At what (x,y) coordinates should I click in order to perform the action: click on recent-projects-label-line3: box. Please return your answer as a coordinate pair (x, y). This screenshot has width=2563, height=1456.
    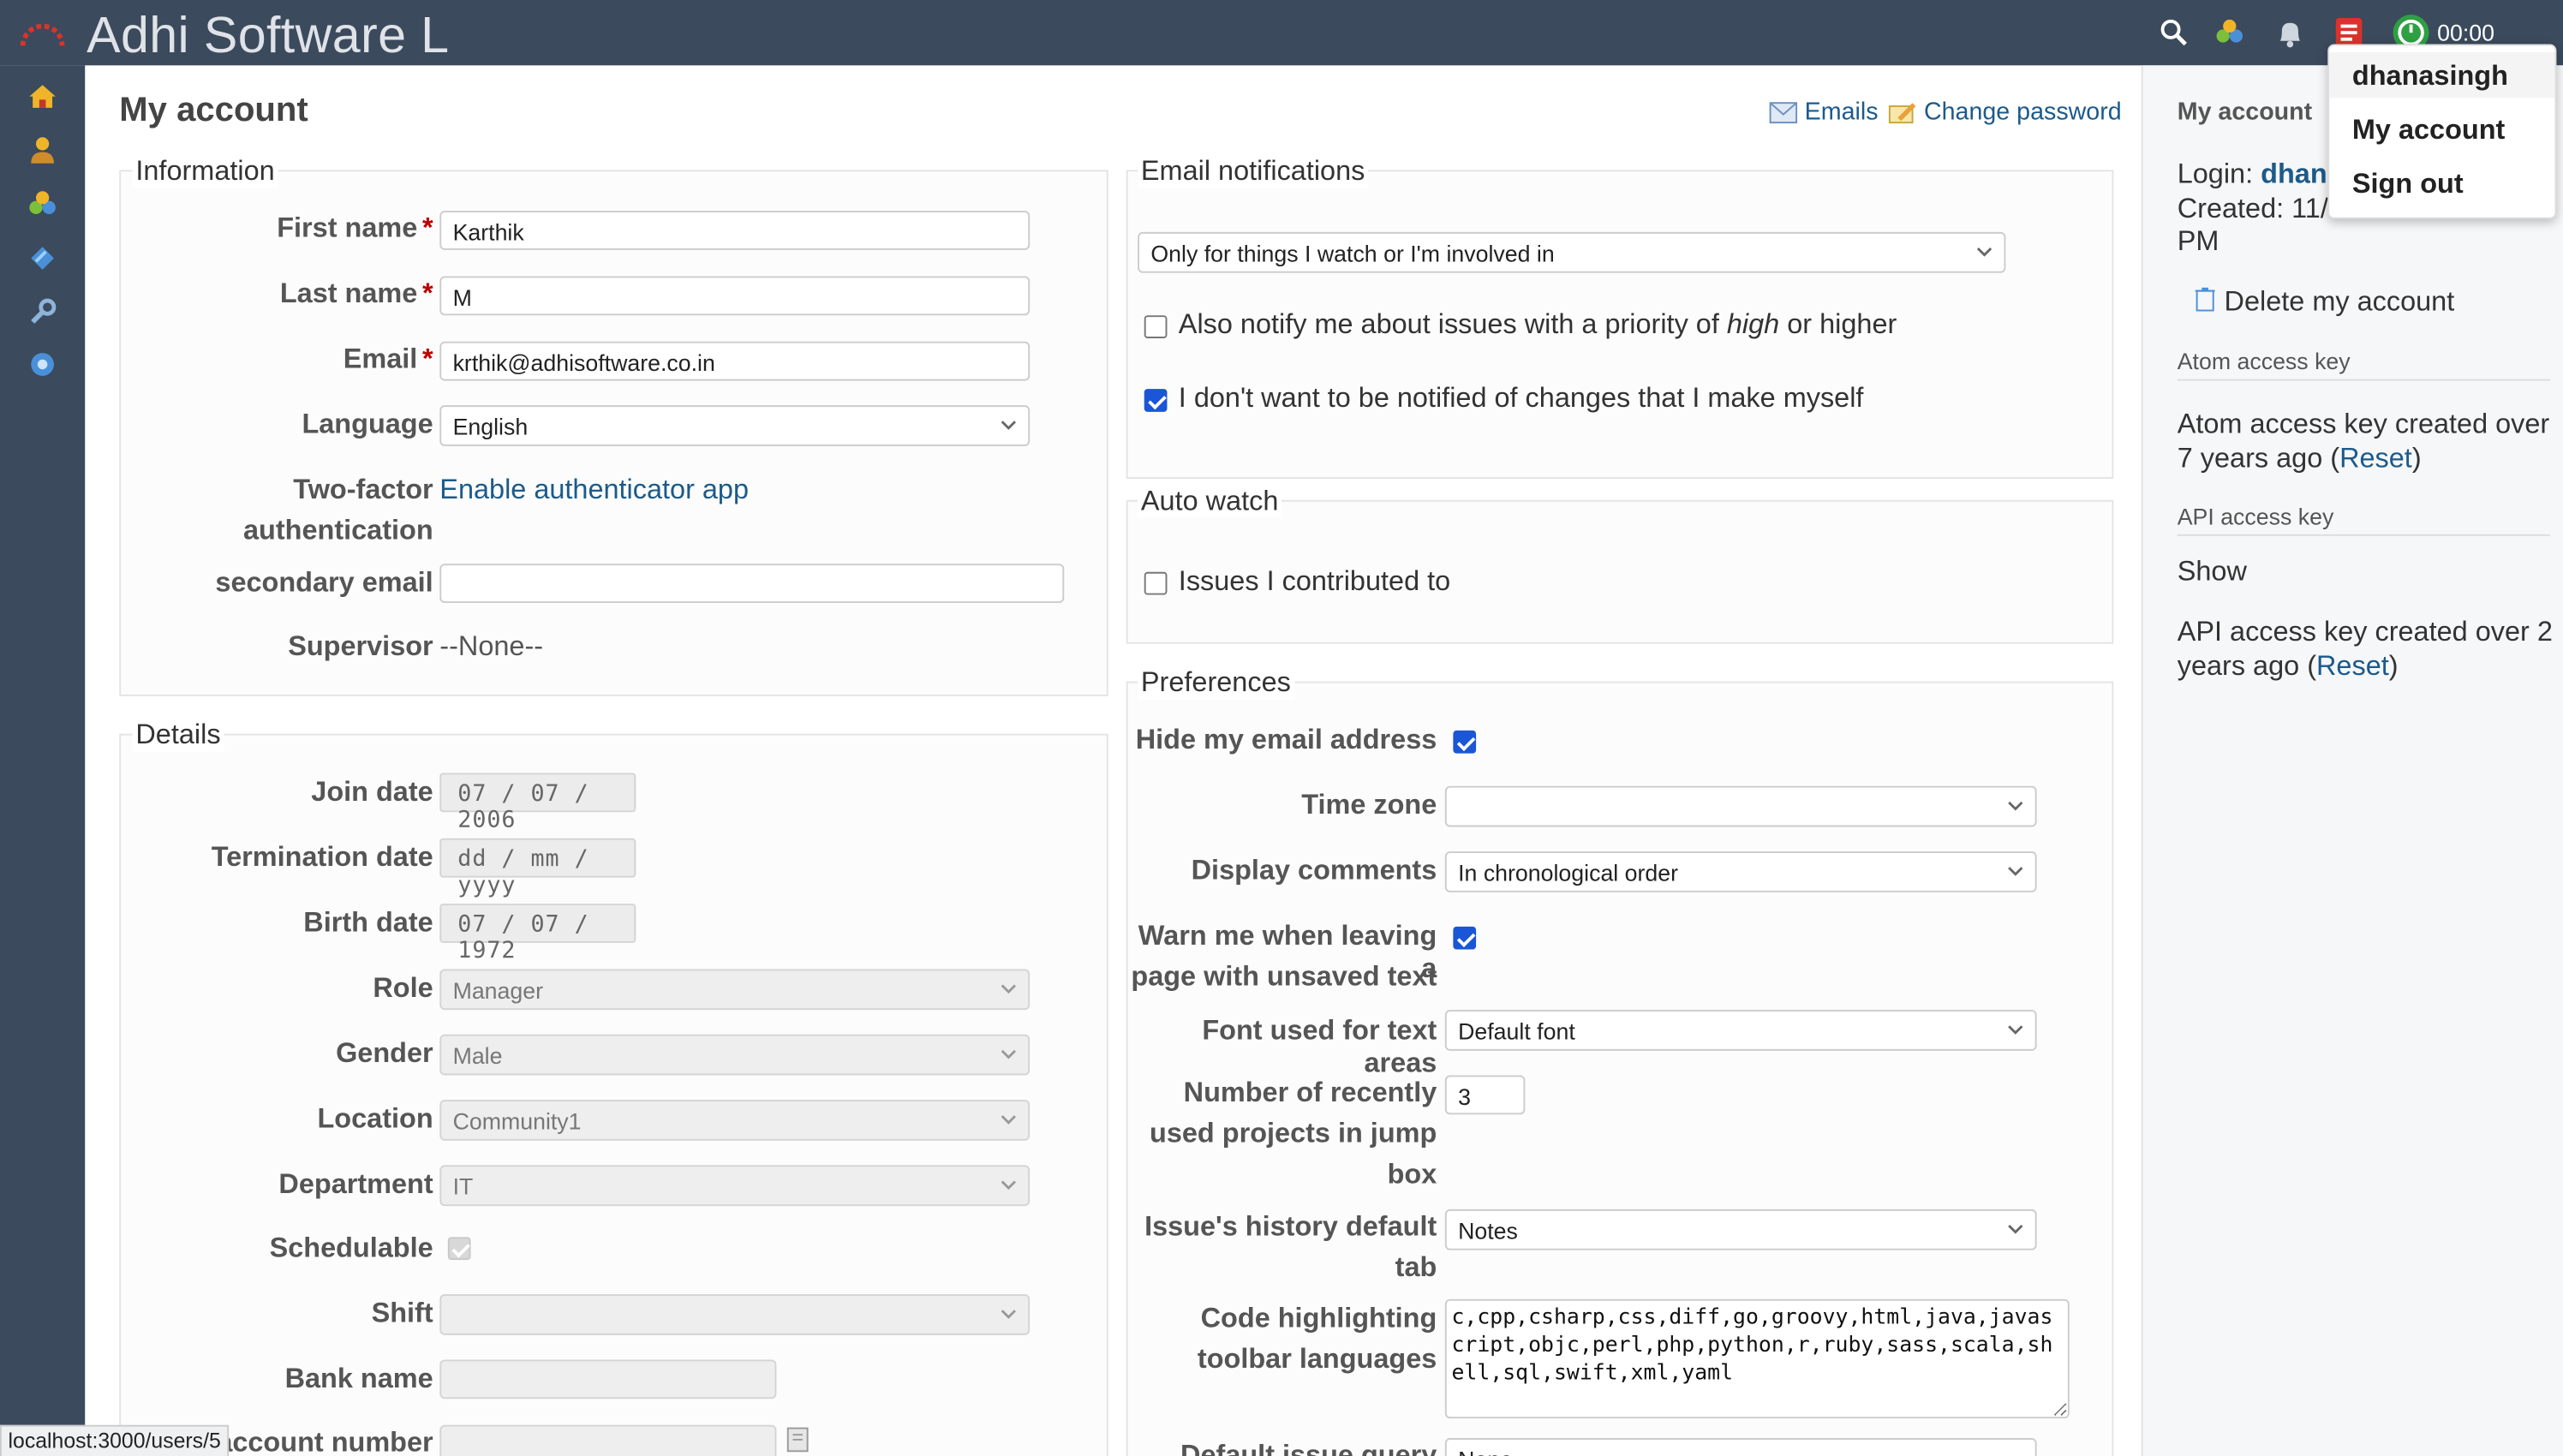
    Looking at the image, I should click on (1412, 1174).